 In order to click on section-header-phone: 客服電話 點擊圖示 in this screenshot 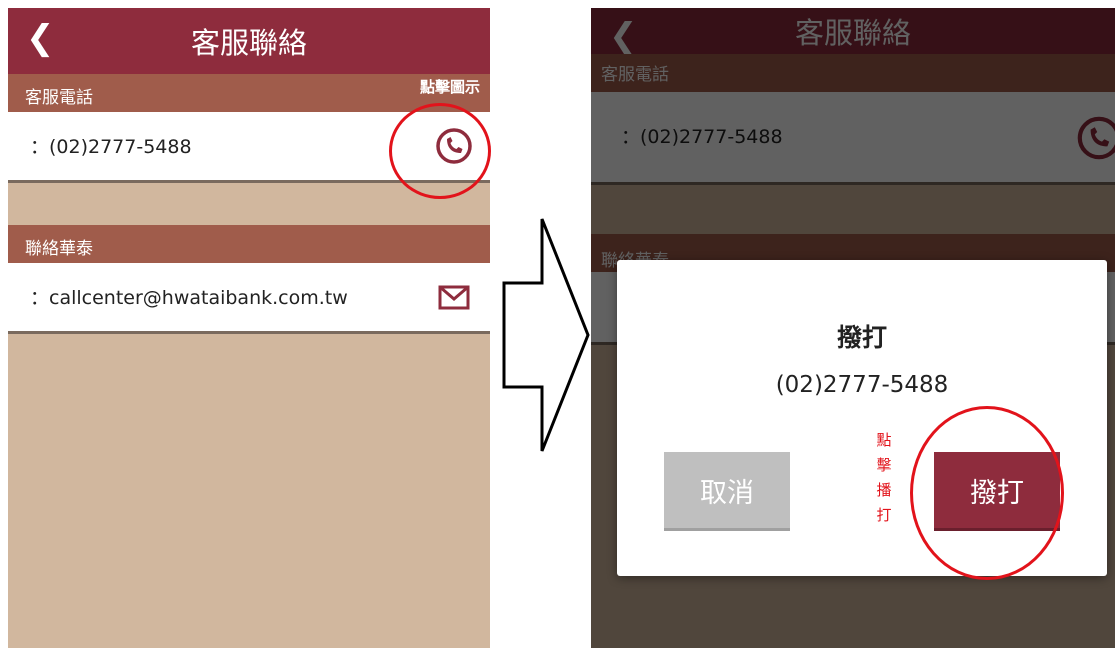, I will do `click(249, 93)`.